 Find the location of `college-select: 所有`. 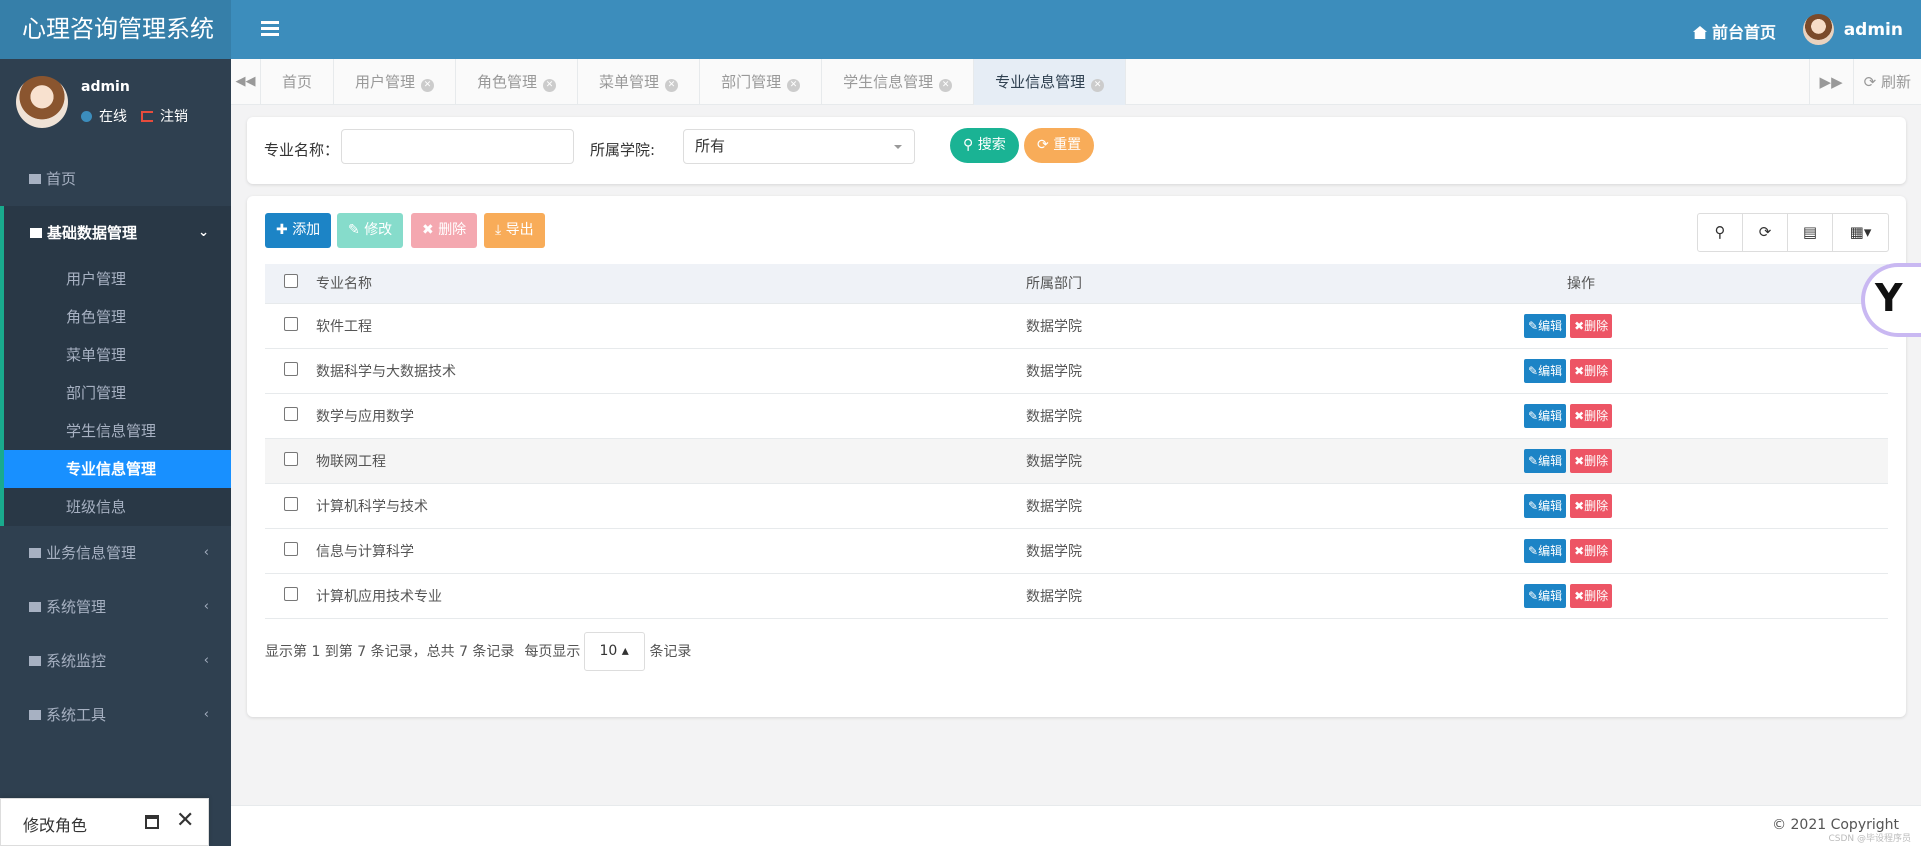

college-select: 所有 is located at coordinates (799, 146).